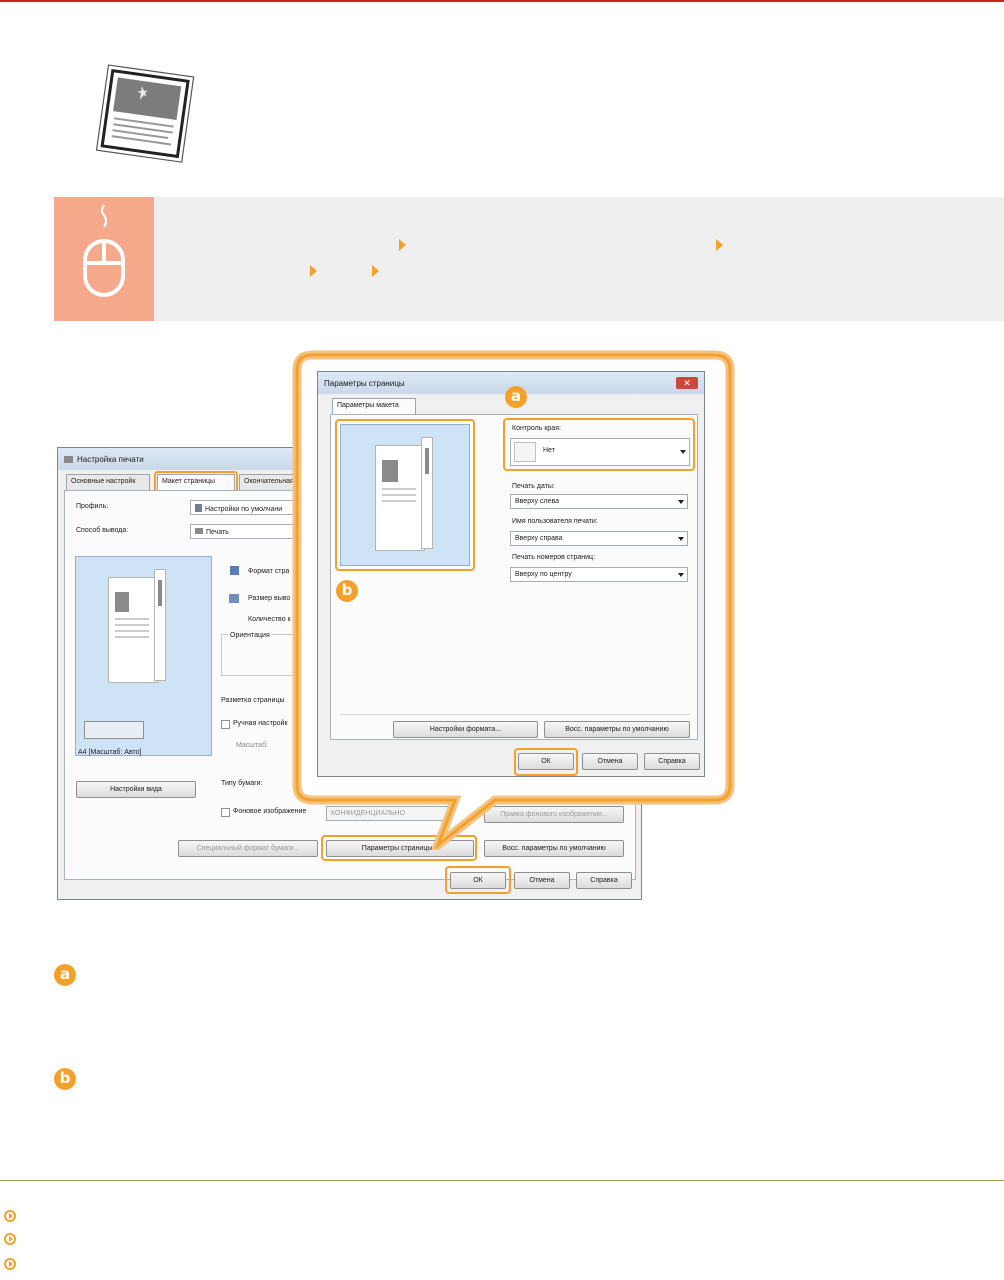 The height and width of the screenshot is (1280, 1004). I want to click on scale-label: Масштаб:, so click(252, 745).